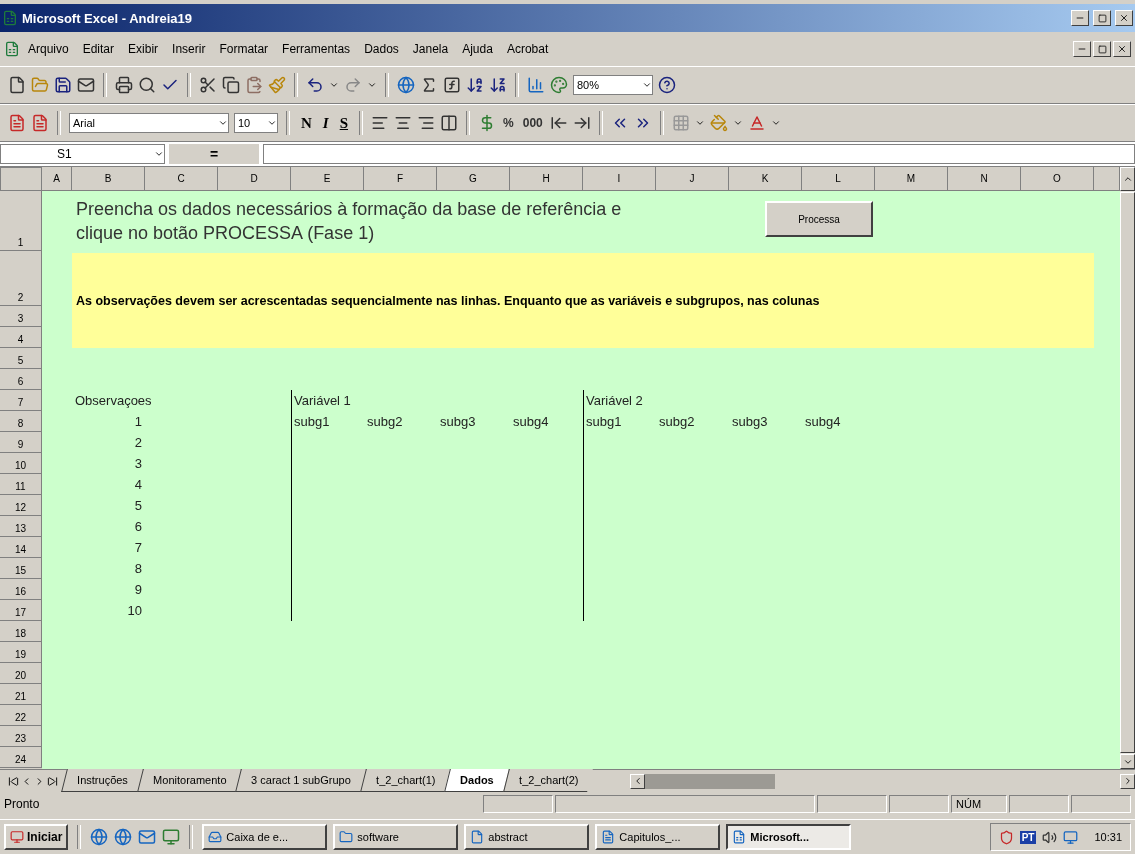 Image resolution: width=1135 pixels, height=854 pixels. I want to click on speaker-icon, so click(1050, 837).